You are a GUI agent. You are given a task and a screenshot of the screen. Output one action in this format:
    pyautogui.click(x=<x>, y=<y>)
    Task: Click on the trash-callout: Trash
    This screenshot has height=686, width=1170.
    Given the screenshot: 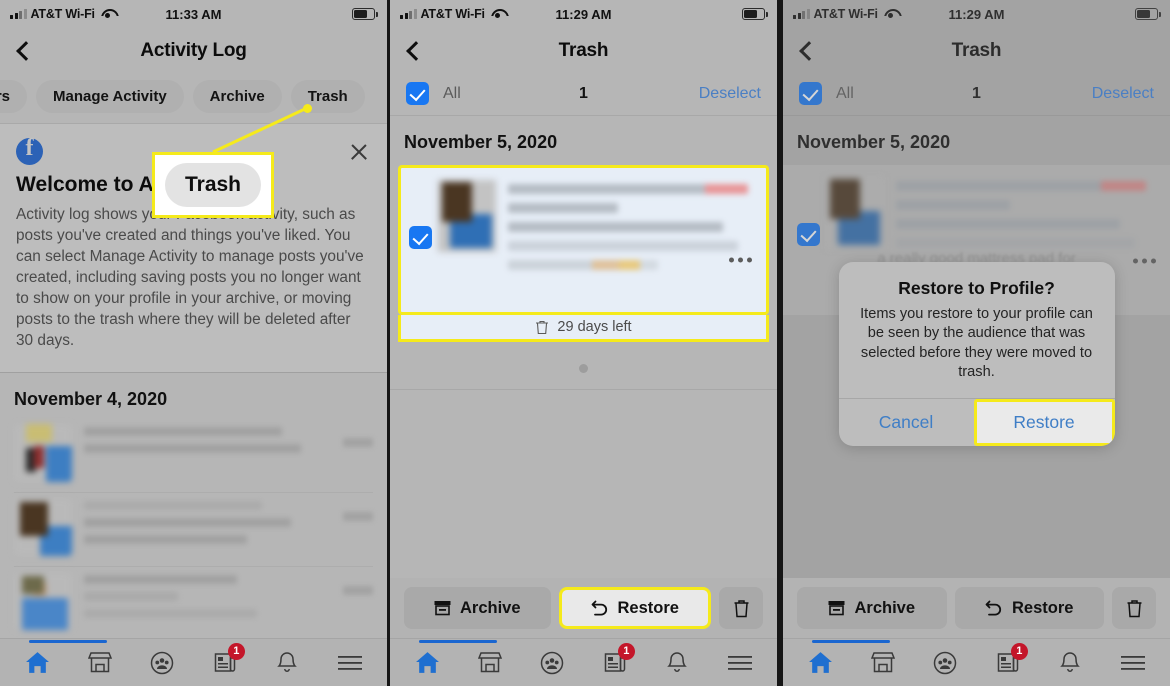 What is the action you would take?
    pyautogui.click(x=213, y=185)
    